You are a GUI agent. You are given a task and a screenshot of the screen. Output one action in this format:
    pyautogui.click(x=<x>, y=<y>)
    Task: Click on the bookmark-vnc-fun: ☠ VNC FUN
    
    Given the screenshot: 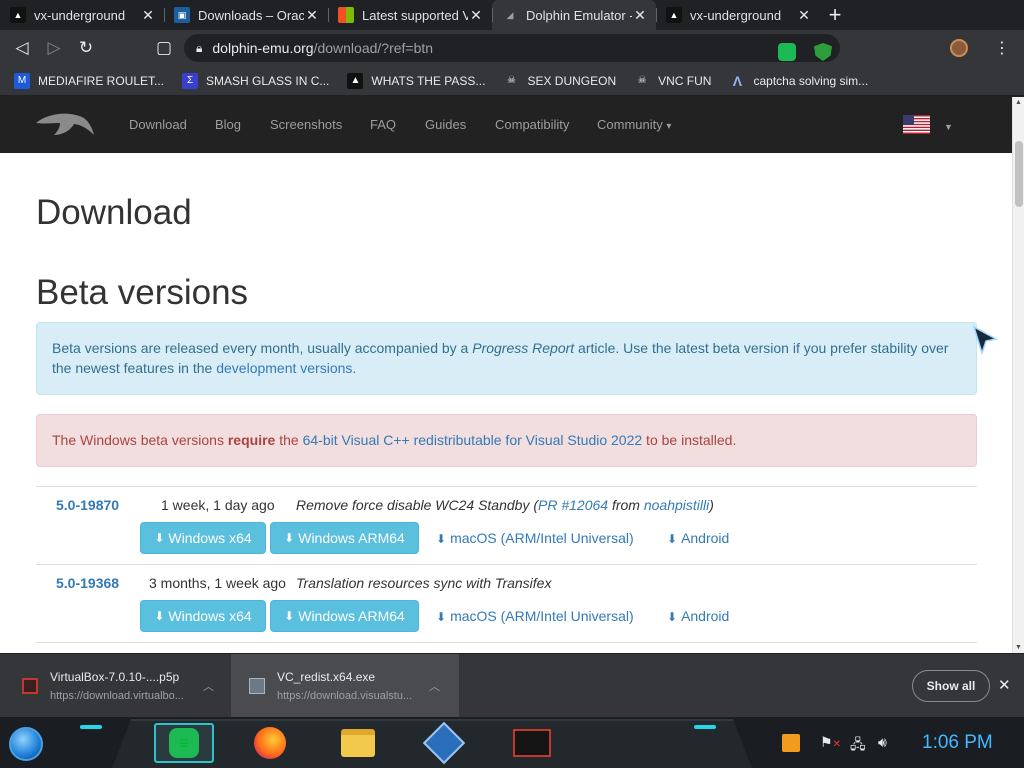 What is the action you would take?
    pyautogui.click(x=673, y=81)
    